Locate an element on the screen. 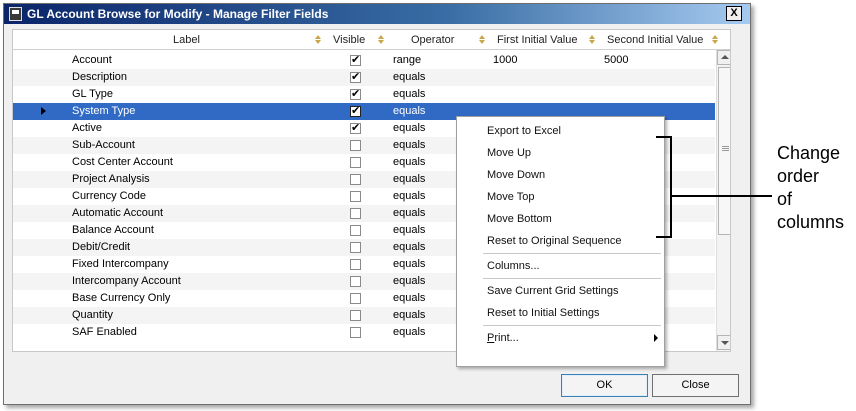 The image size is (856, 411). row-label: System Type is located at coordinates (104, 111).